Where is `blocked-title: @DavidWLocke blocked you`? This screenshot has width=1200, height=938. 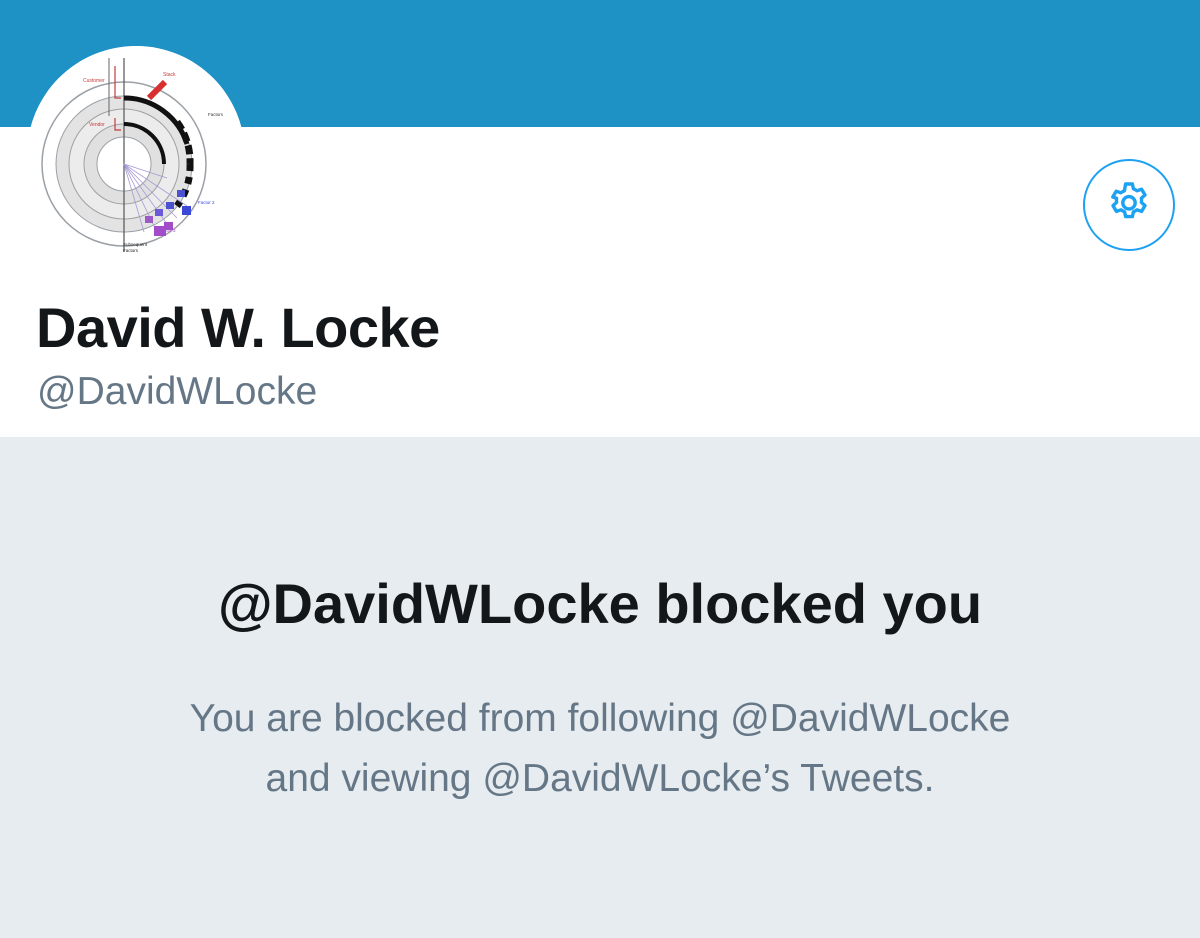 blocked-title: @DavidWLocke blocked you is located at coordinates (600, 603).